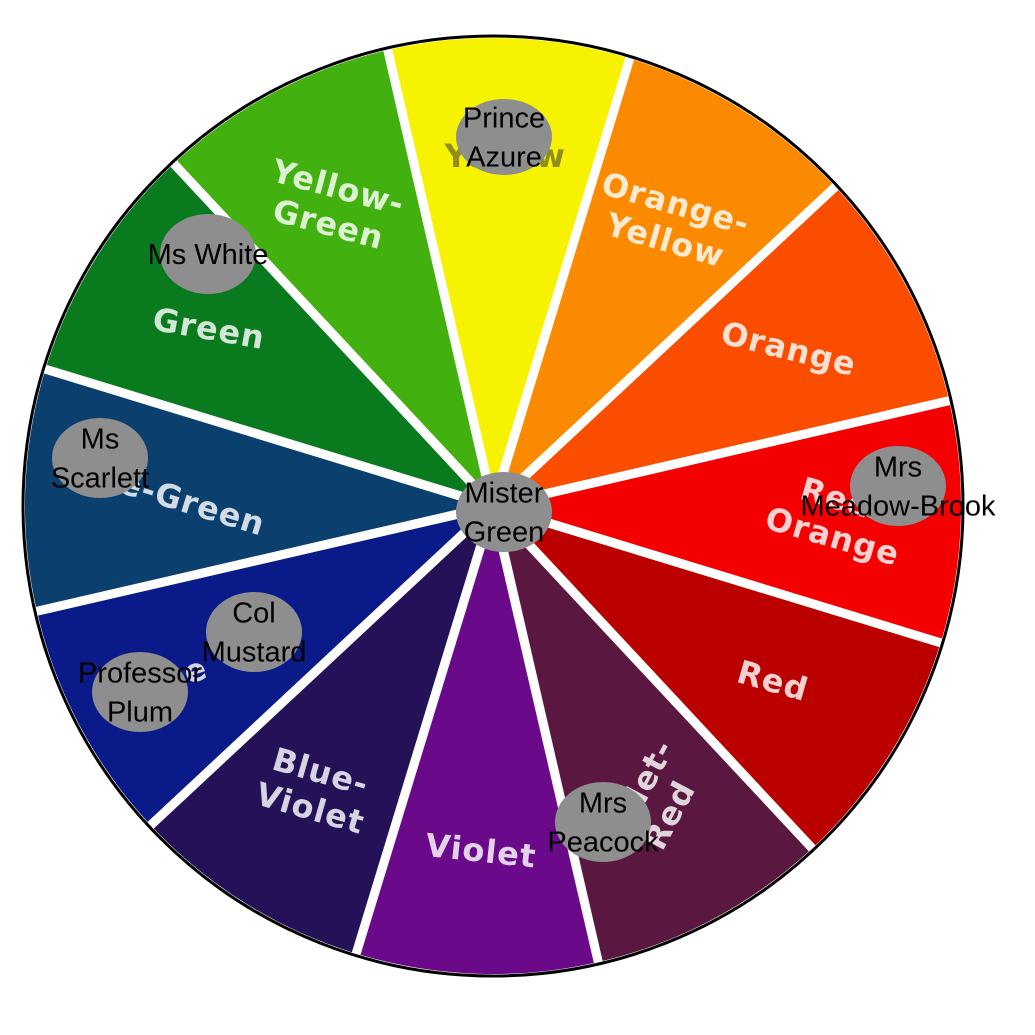 This screenshot has height=1035, width=1035. What do you see at coordinates (100, 440) in the screenshot?
I see `marker-label-line: Ms` at bounding box center [100, 440].